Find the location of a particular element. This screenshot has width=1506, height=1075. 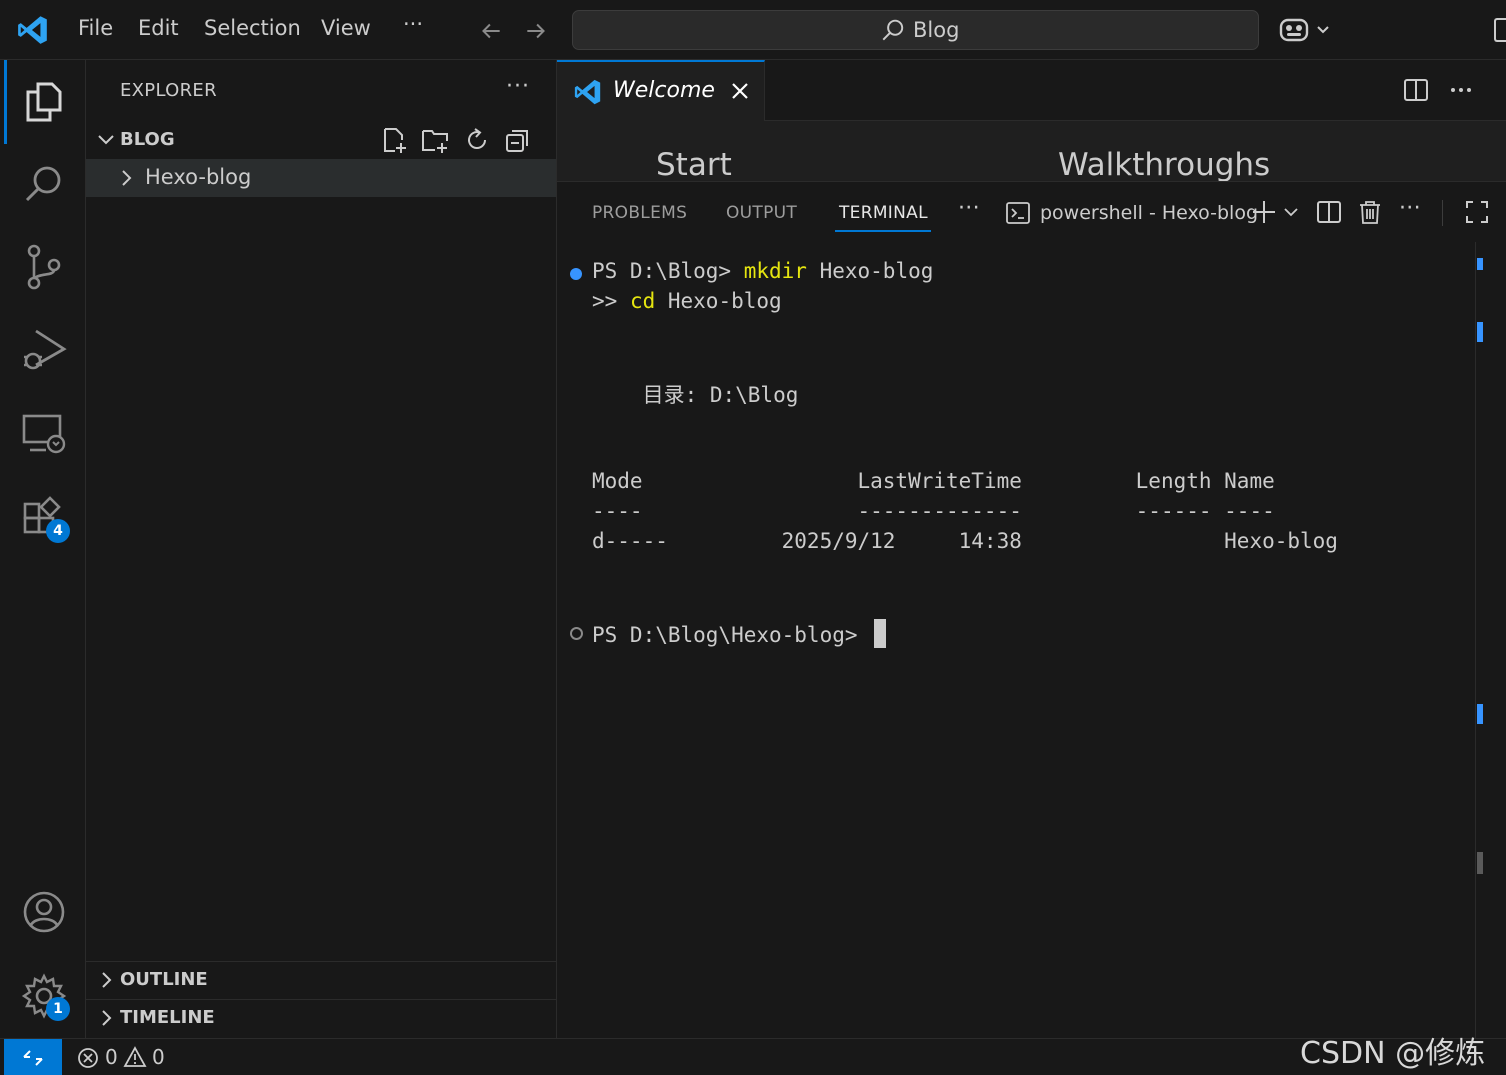

remote-icon is located at coordinates (33, 1058).